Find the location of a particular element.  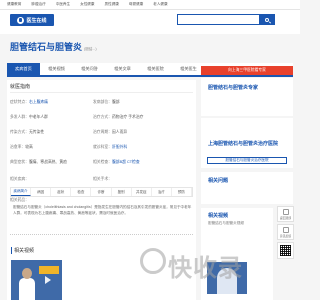

expert-banner-label: 向上海三甲医院看专家 is located at coordinates (247, 70).